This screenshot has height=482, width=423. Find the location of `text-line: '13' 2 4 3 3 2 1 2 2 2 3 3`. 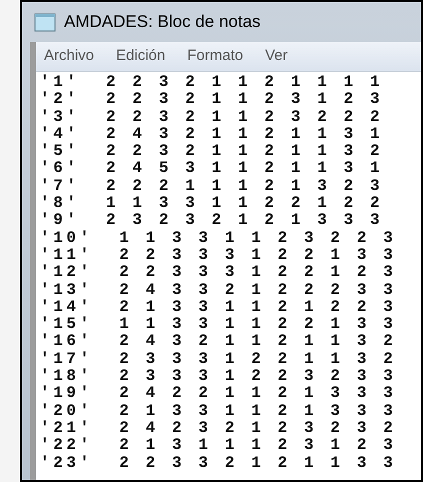

text-line: '13' 2 4 3 3 2 1 2 2 2 3 3 is located at coordinates (219, 290).